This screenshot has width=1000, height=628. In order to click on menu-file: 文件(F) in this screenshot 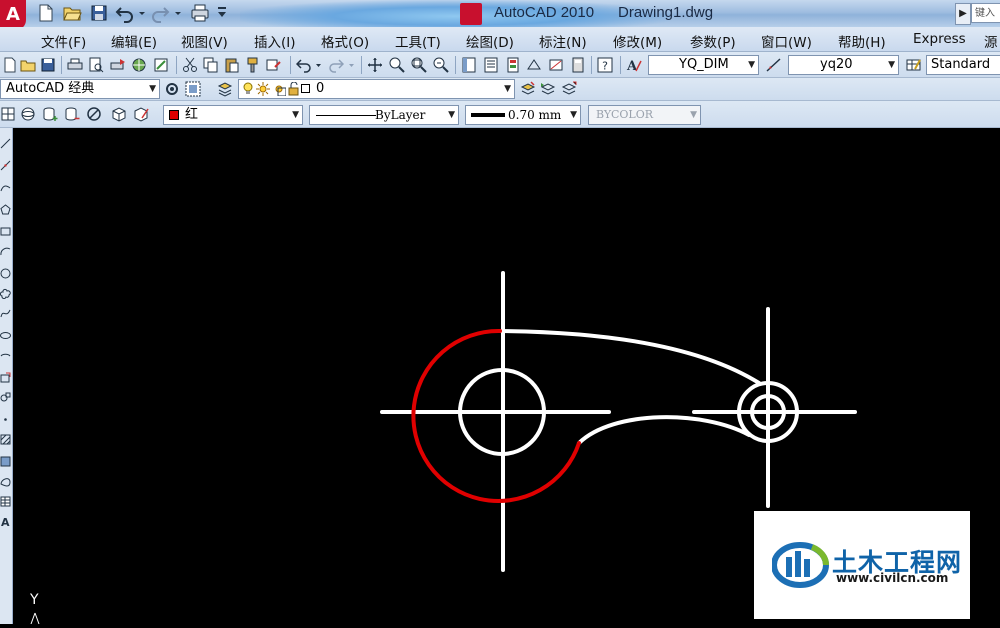, I will do `click(63, 41)`.